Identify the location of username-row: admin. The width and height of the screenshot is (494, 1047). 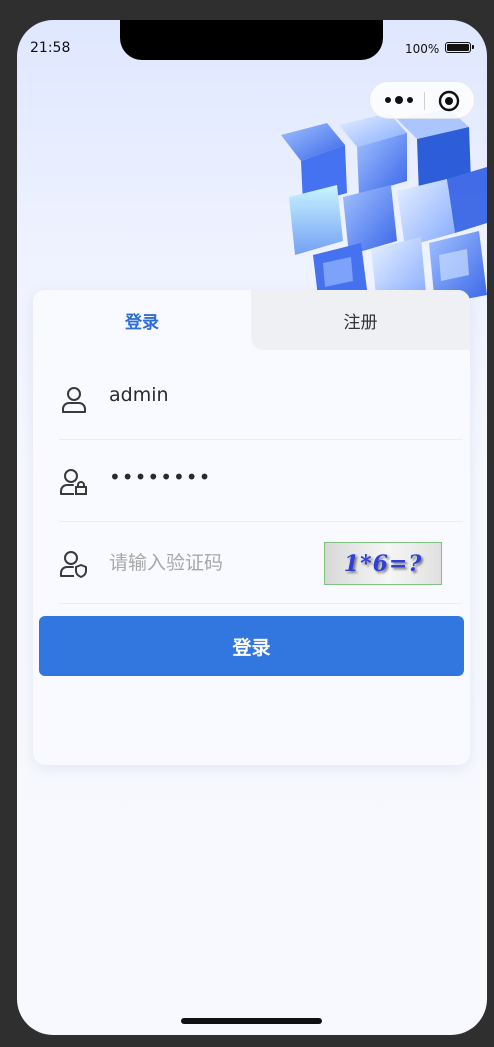
(261, 399).